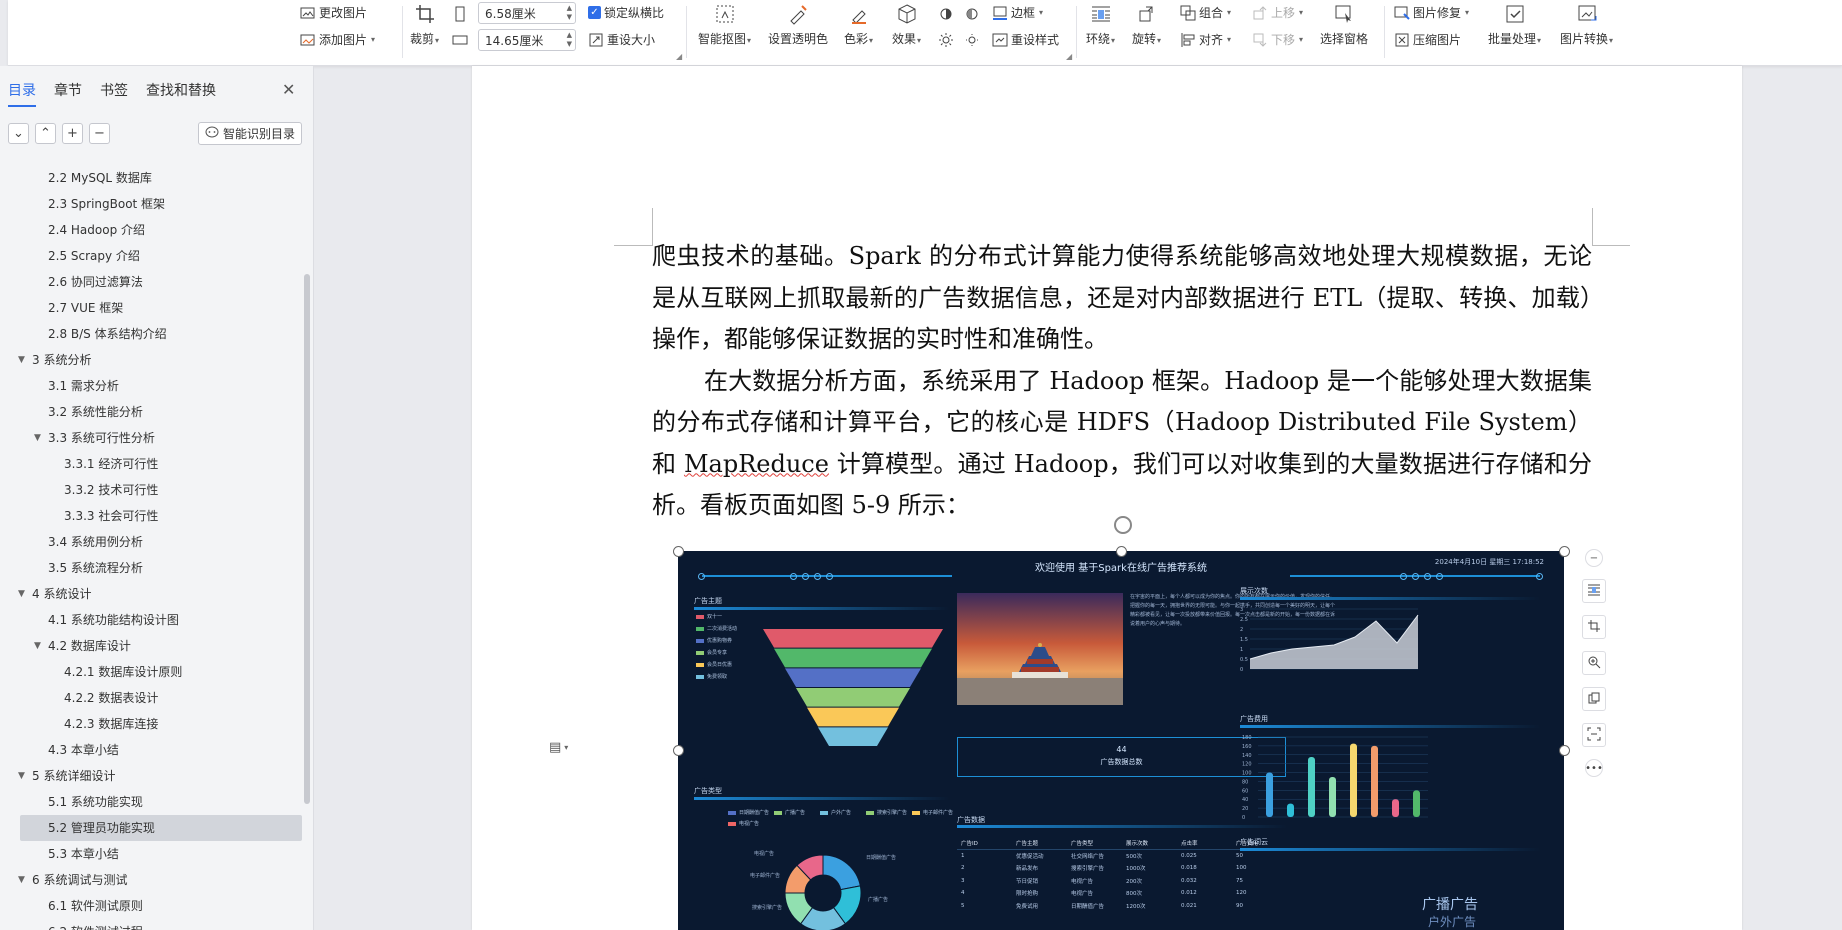 Image resolution: width=1842 pixels, height=930 pixels. Describe the element at coordinates (151, 334) in the screenshot. I see `toc-item: 2.8 B/S 体系结构介绍` at that location.